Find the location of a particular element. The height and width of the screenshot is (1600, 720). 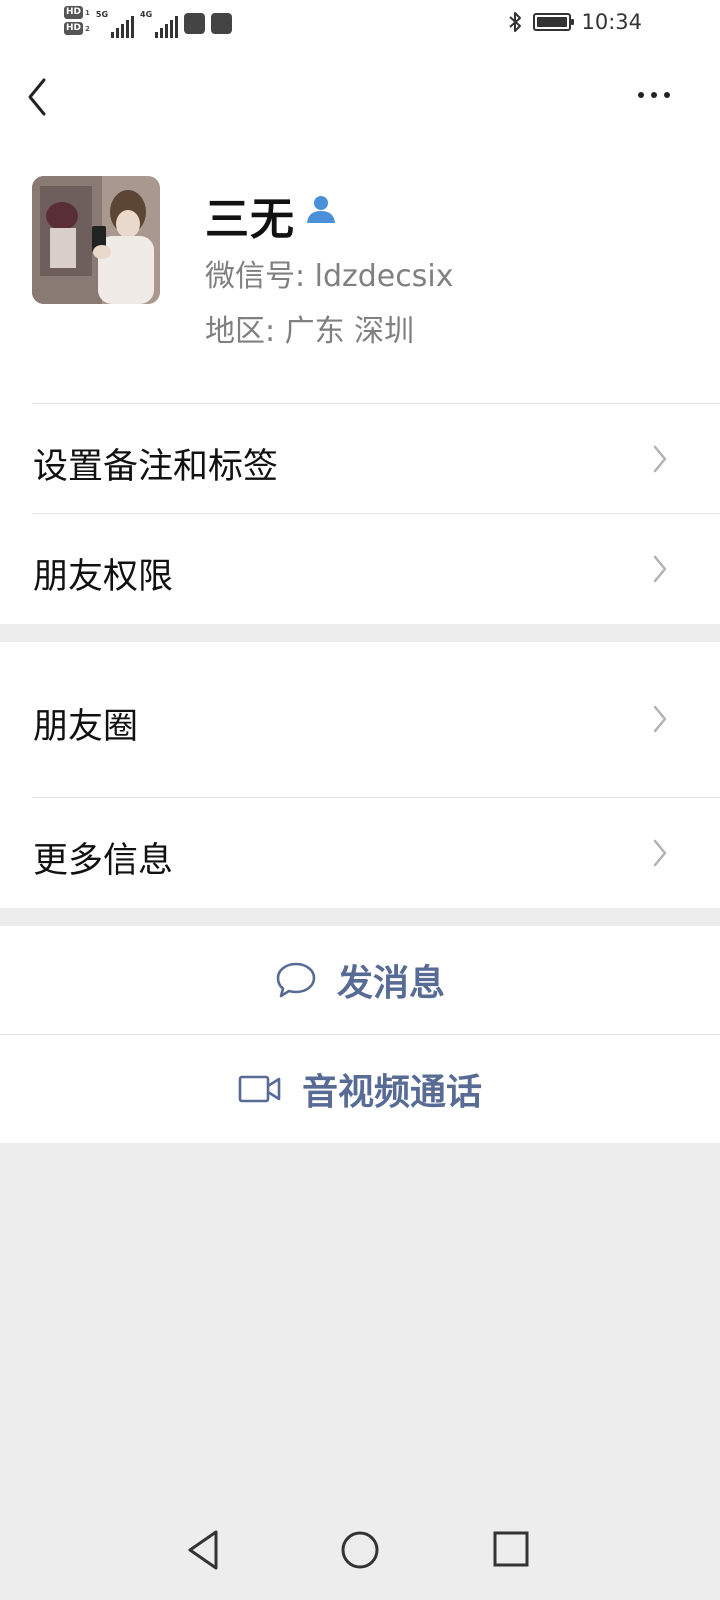

square-recents-icon is located at coordinates (511, 1549).